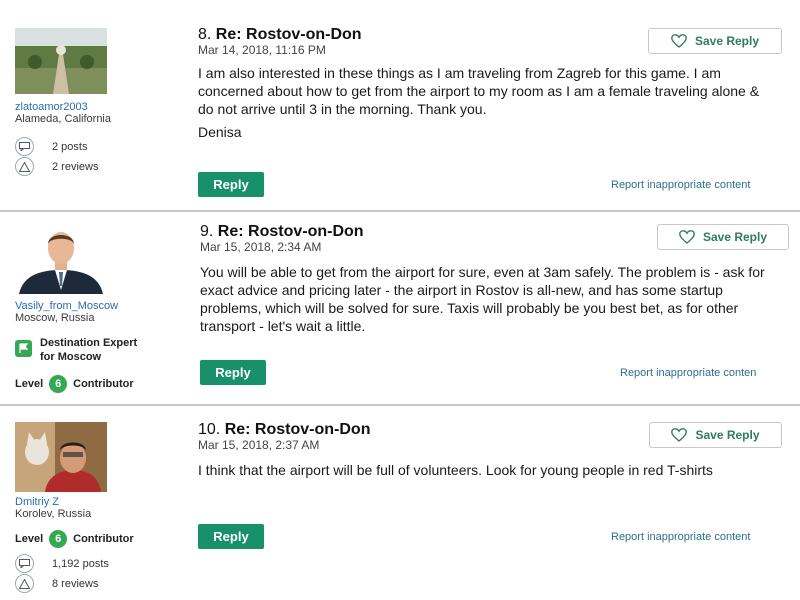  What do you see at coordinates (282, 231) in the screenshot?
I see `post-title: 9. Re: Rostov-on-Don` at bounding box center [282, 231].